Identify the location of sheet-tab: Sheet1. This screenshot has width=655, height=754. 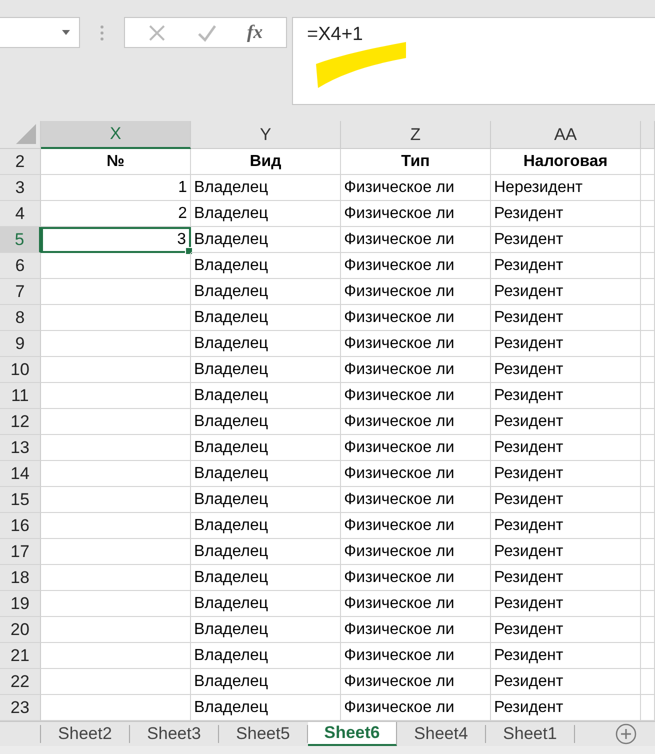
(530, 734).